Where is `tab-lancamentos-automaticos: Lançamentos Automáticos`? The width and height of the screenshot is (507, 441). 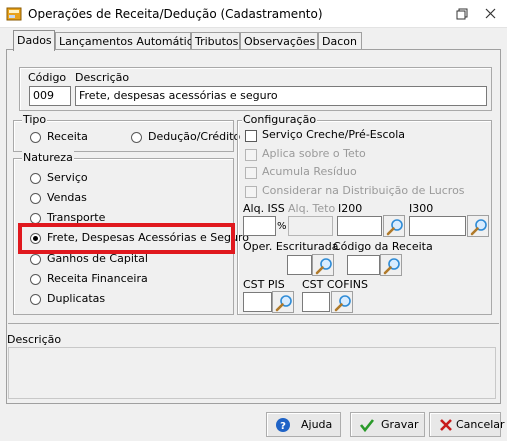 tab-lancamentos-automaticos: Lançamentos Automáticos is located at coordinates (130, 41).